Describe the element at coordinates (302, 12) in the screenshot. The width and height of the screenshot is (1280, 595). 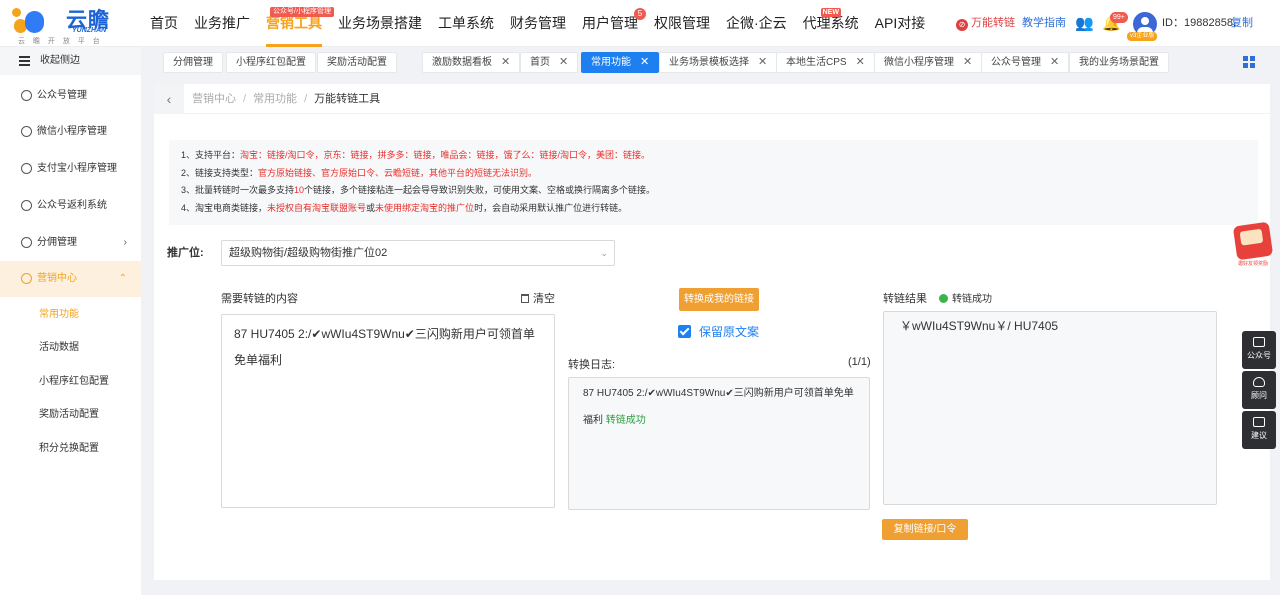
I see `nav-tag: 公众号/小程序管理` at that location.